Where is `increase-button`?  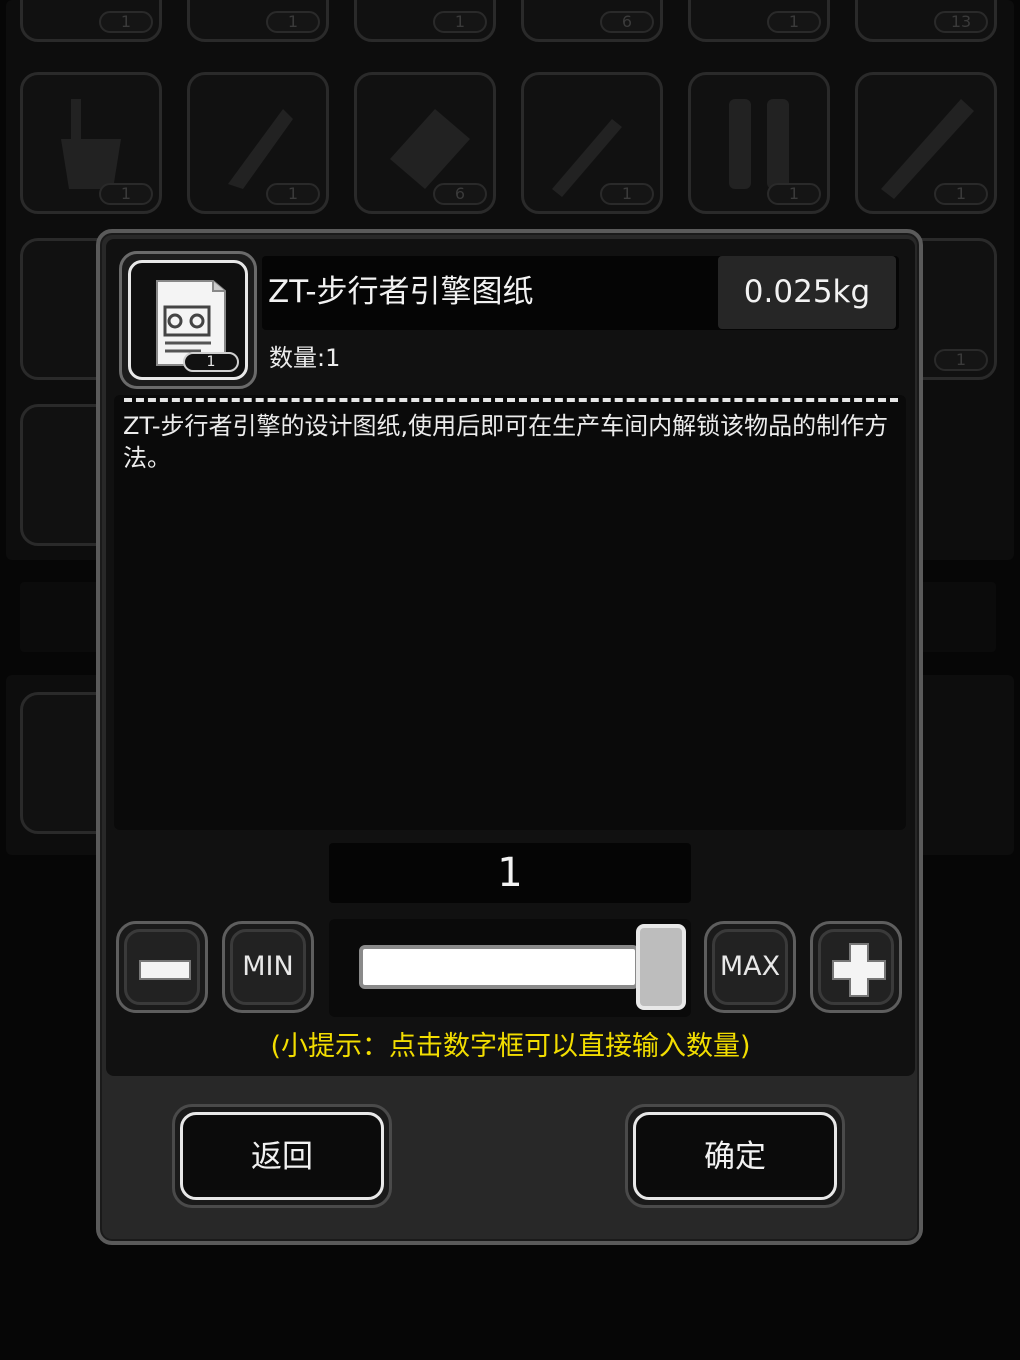
increase-button is located at coordinates (856, 967).